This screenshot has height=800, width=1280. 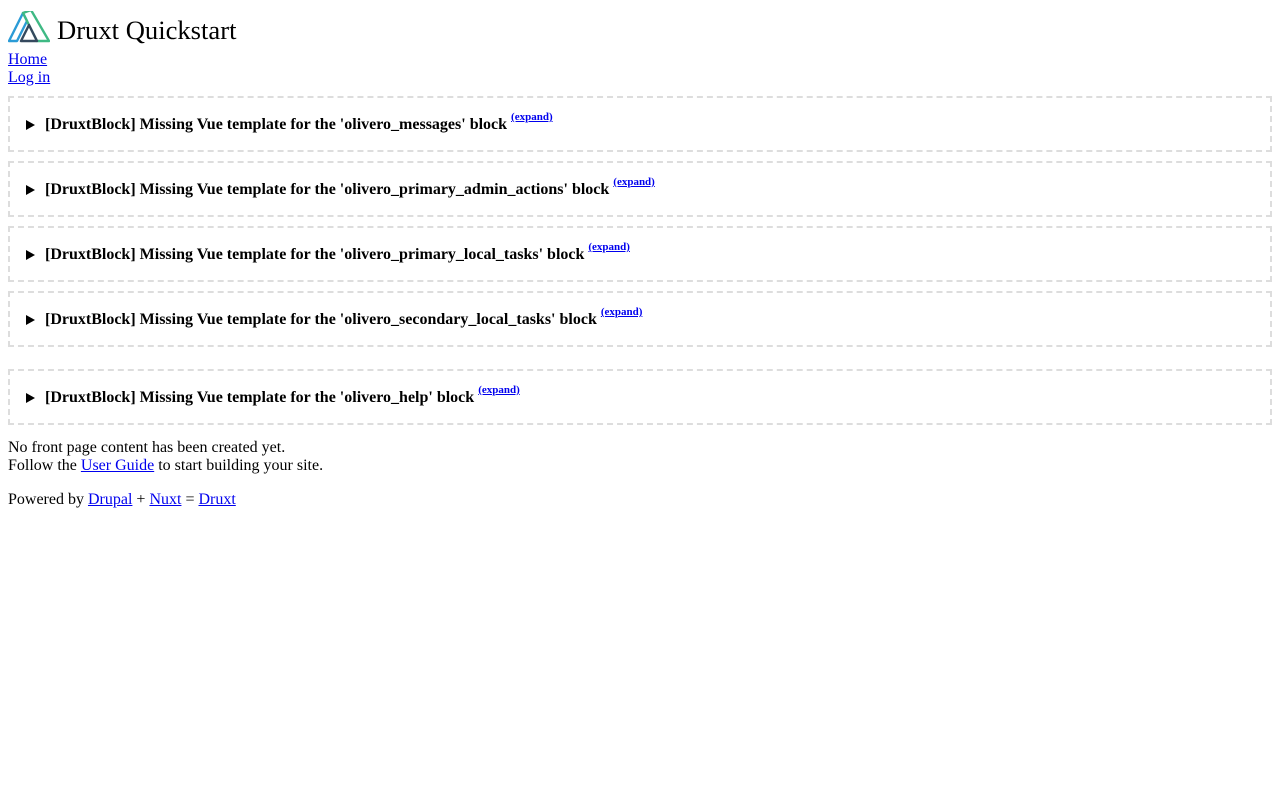 I want to click on drupal-link: Drupal, so click(x=110, y=499).